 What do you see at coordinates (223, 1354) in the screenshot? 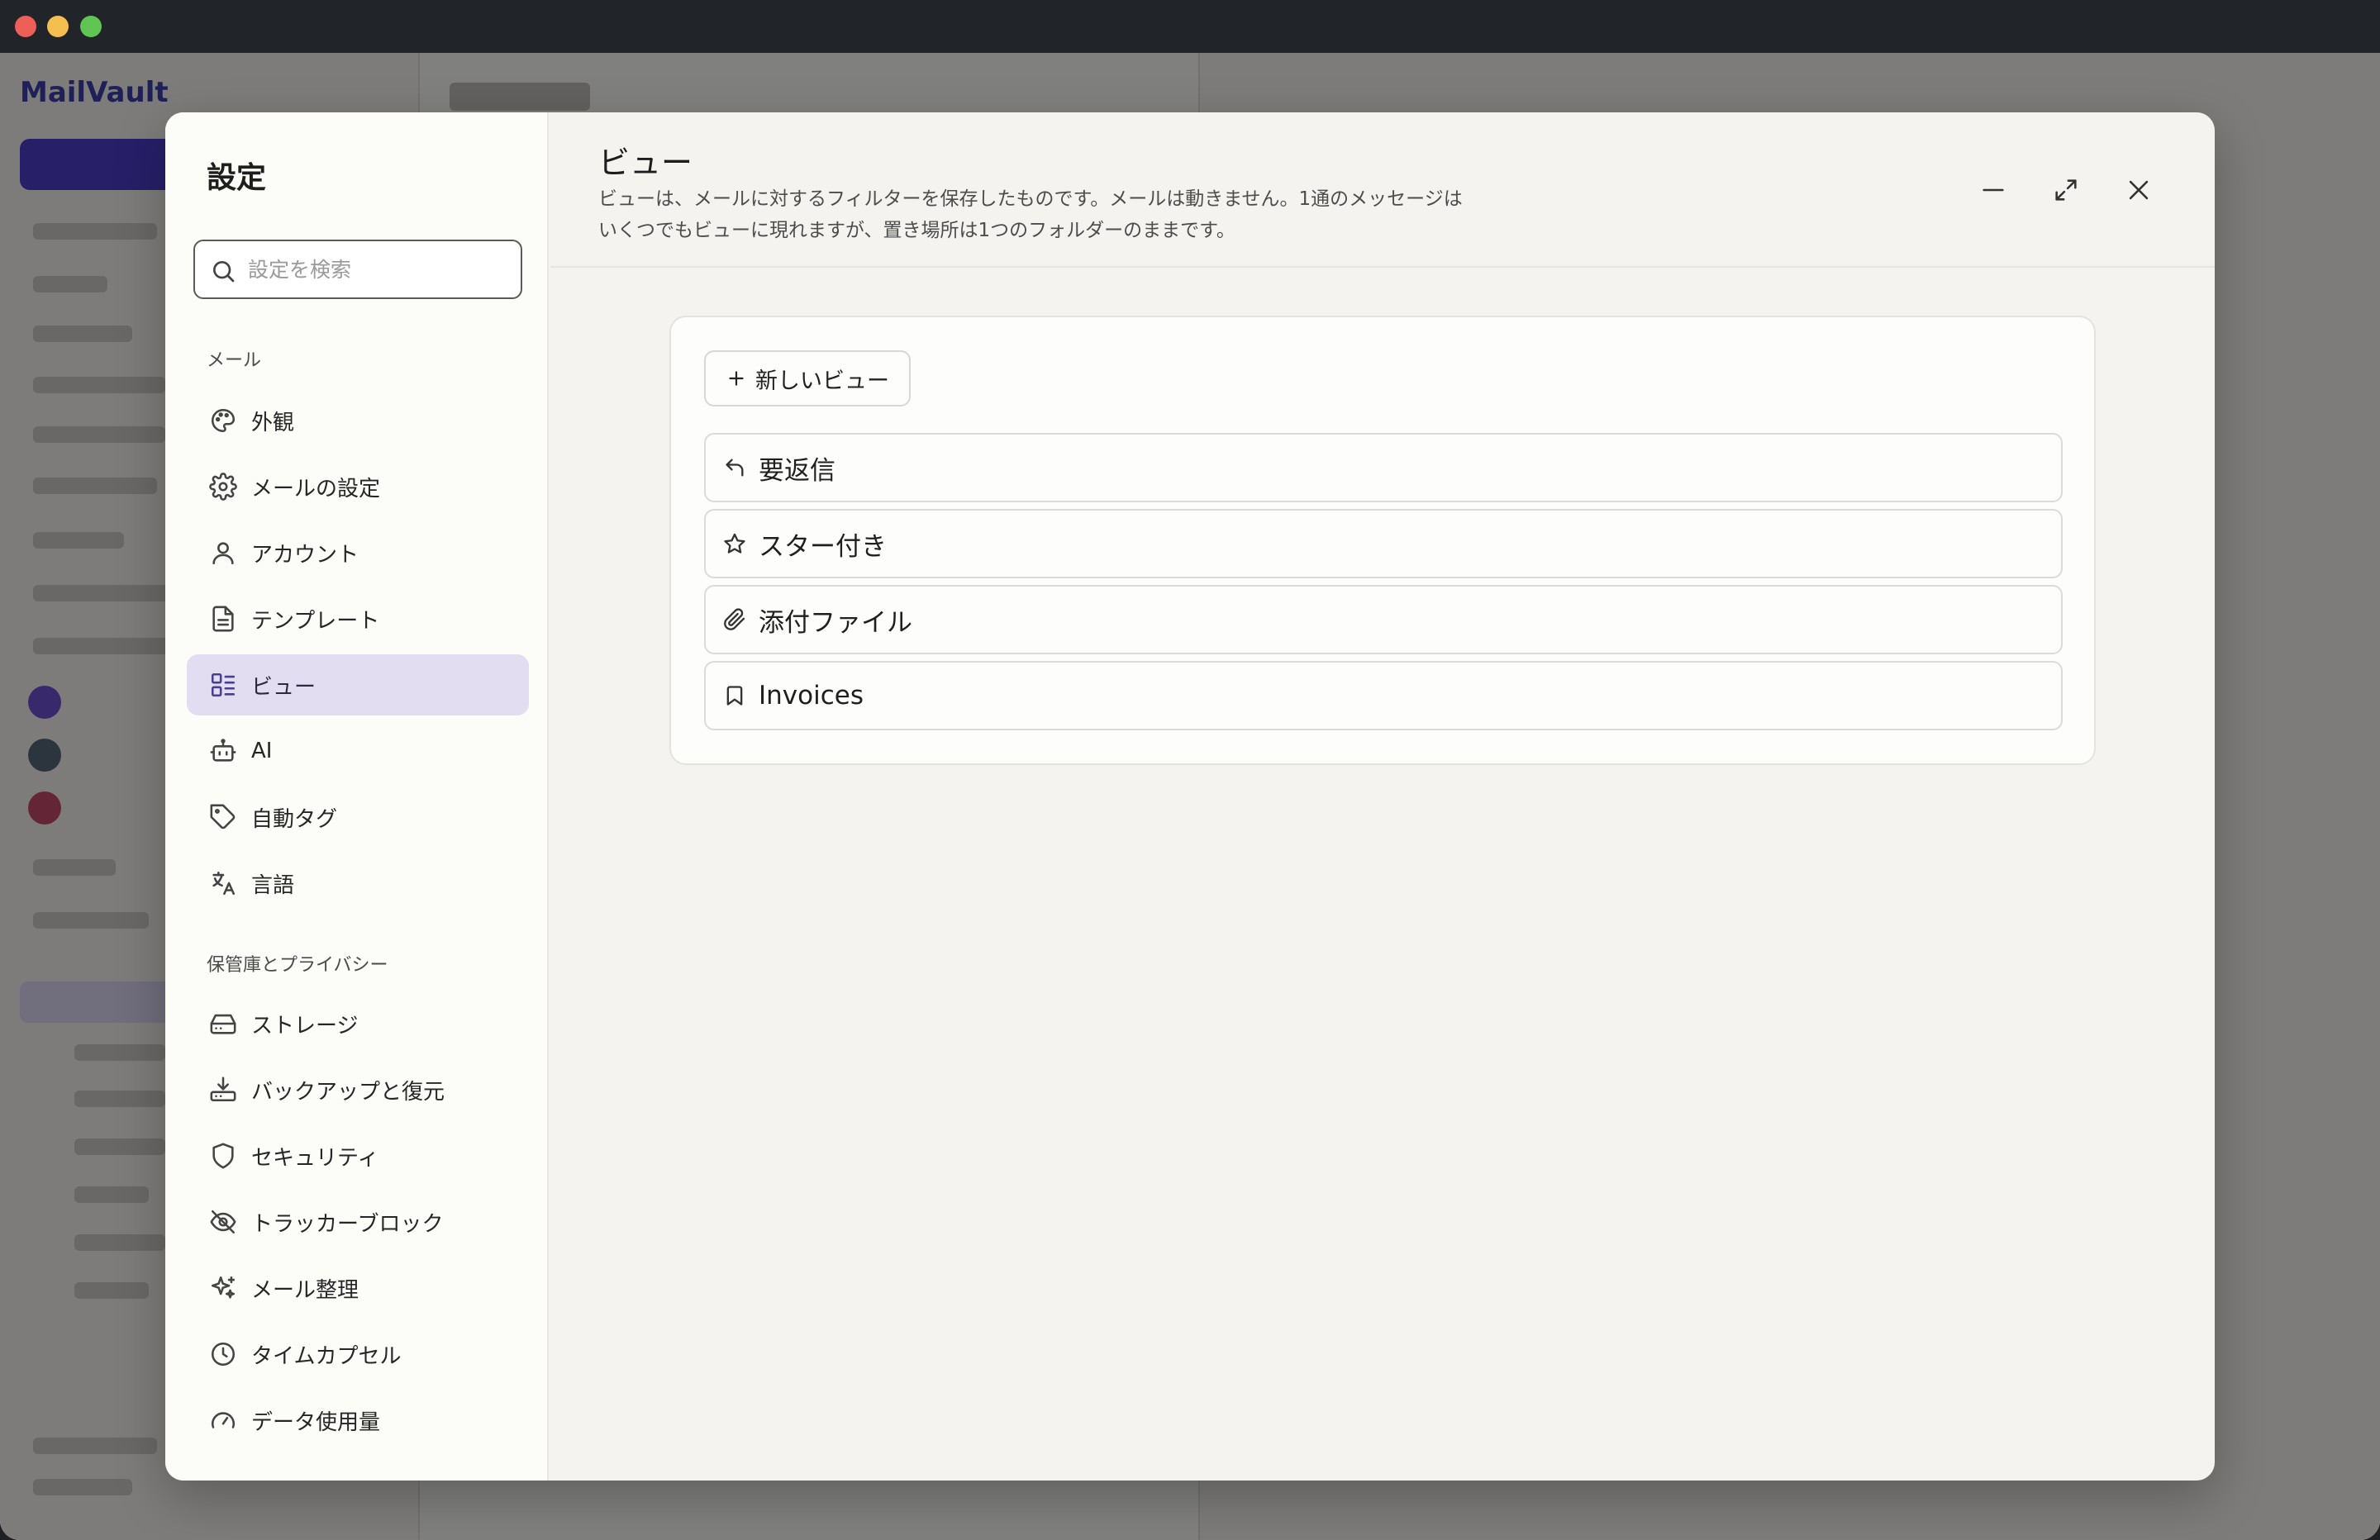
I see `clock-icon` at bounding box center [223, 1354].